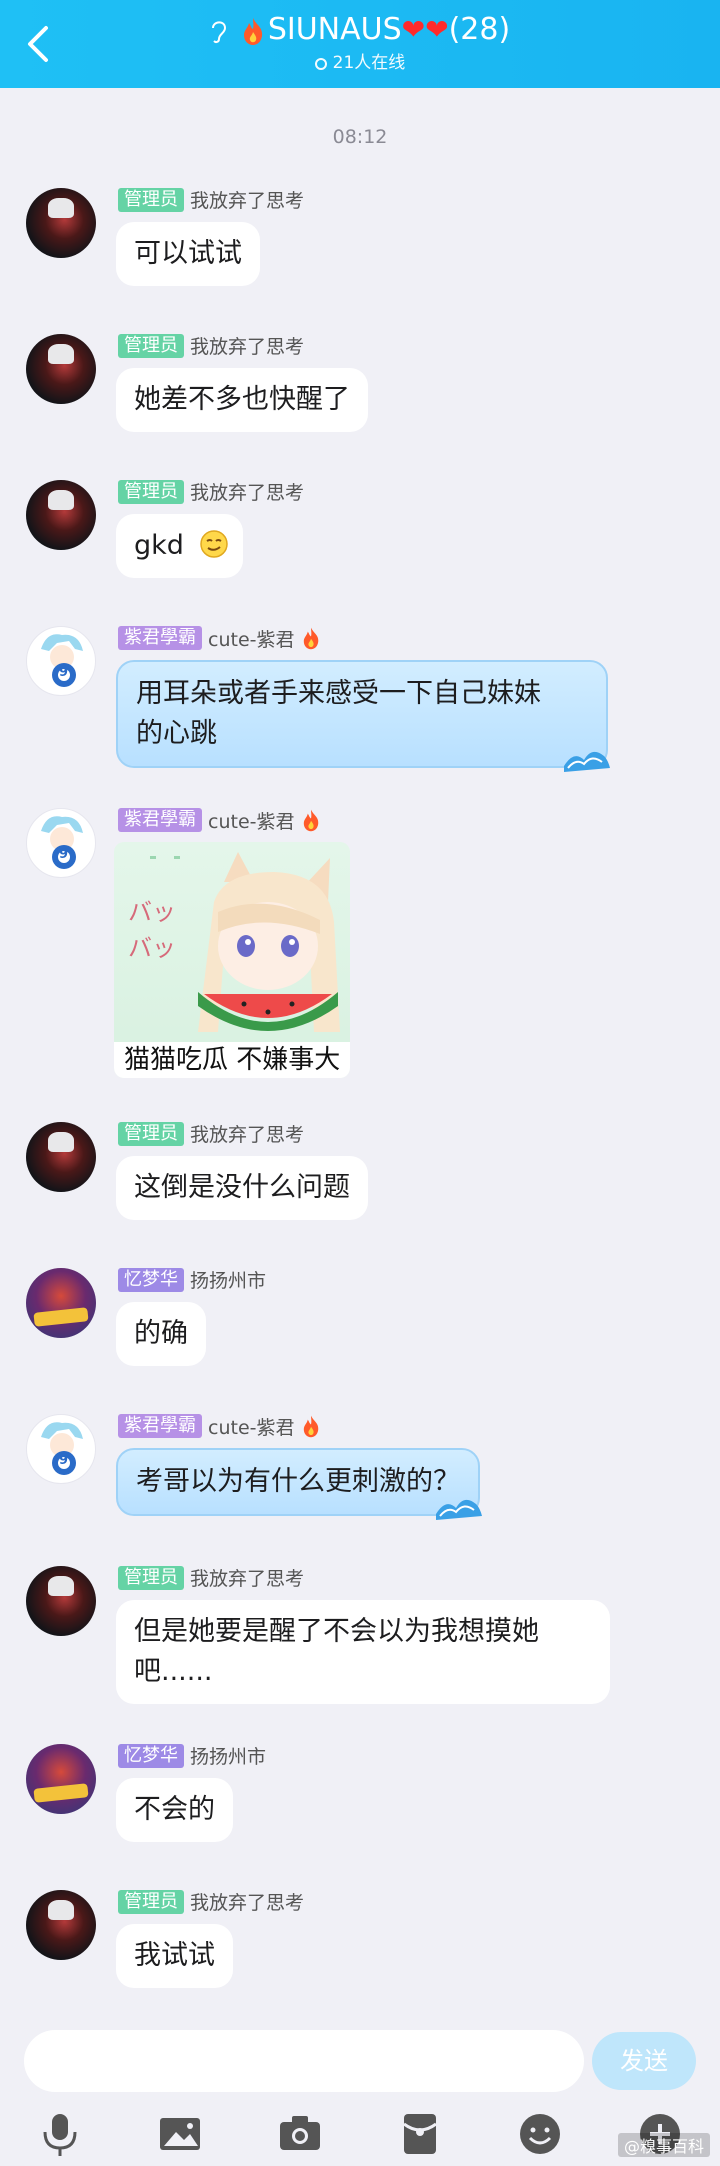  What do you see at coordinates (320, 64) in the screenshot?
I see `online-icon` at bounding box center [320, 64].